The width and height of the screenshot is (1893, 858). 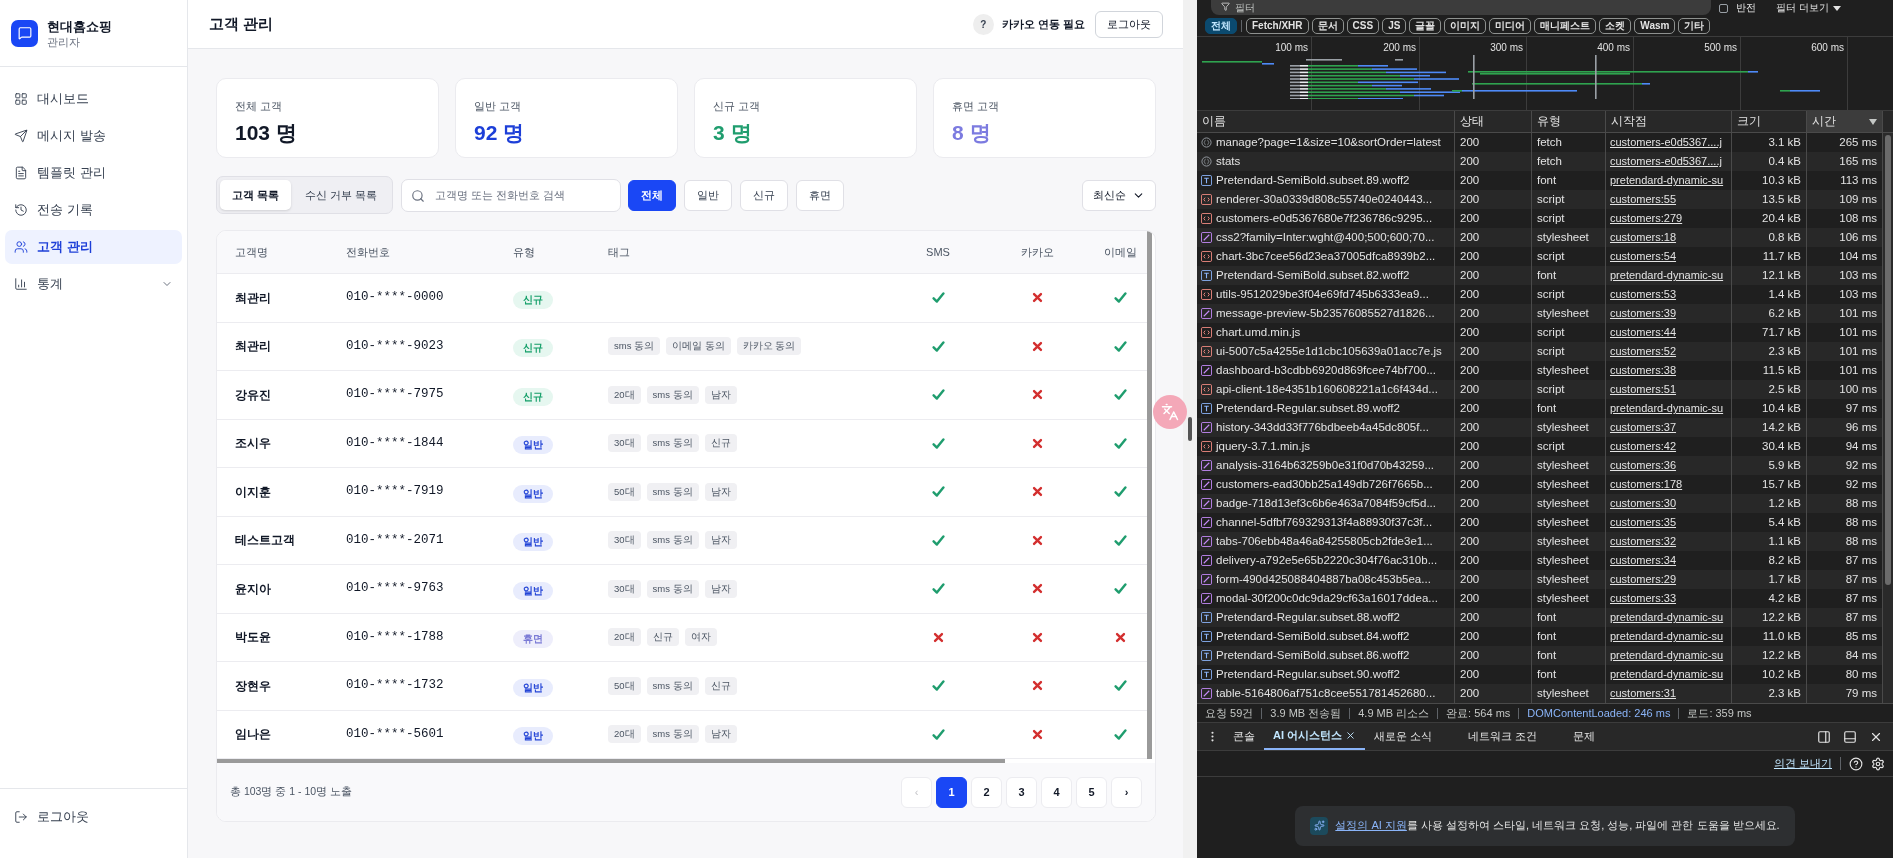 What do you see at coordinates (1190, 429) in the screenshot?
I see `resize-handle` at bounding box center [1190, 429].